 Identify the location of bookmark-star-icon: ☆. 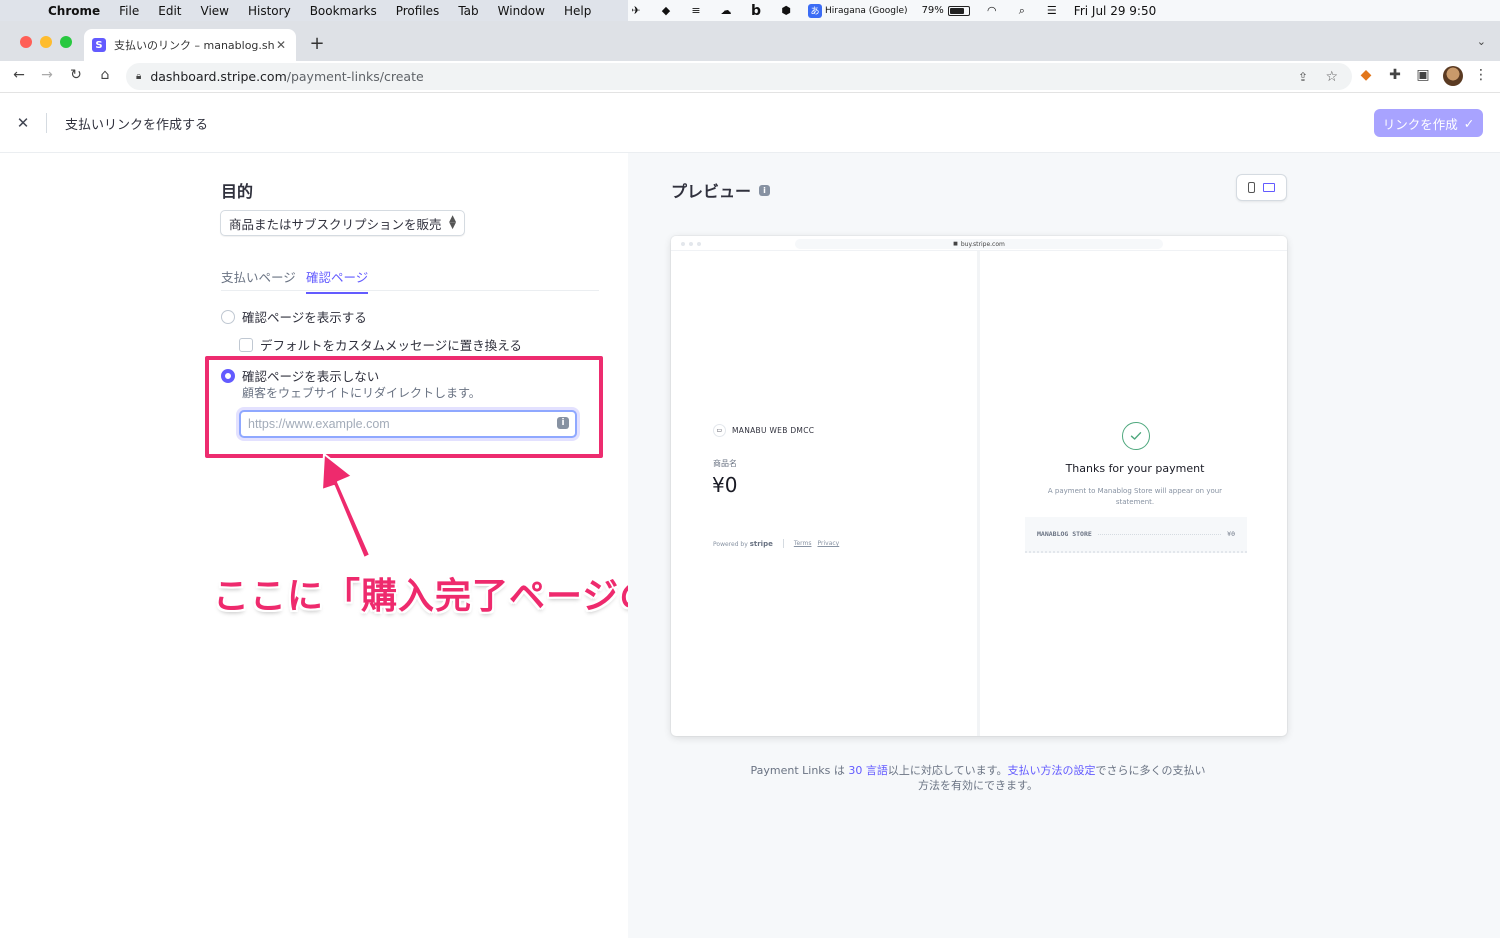
(1331, 77).